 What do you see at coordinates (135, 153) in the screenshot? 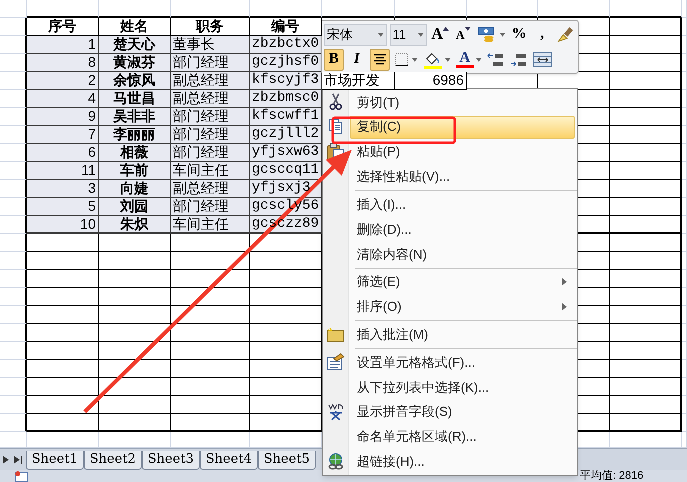
I see `table-cell: 相薇` at bounding box center [135, 153].